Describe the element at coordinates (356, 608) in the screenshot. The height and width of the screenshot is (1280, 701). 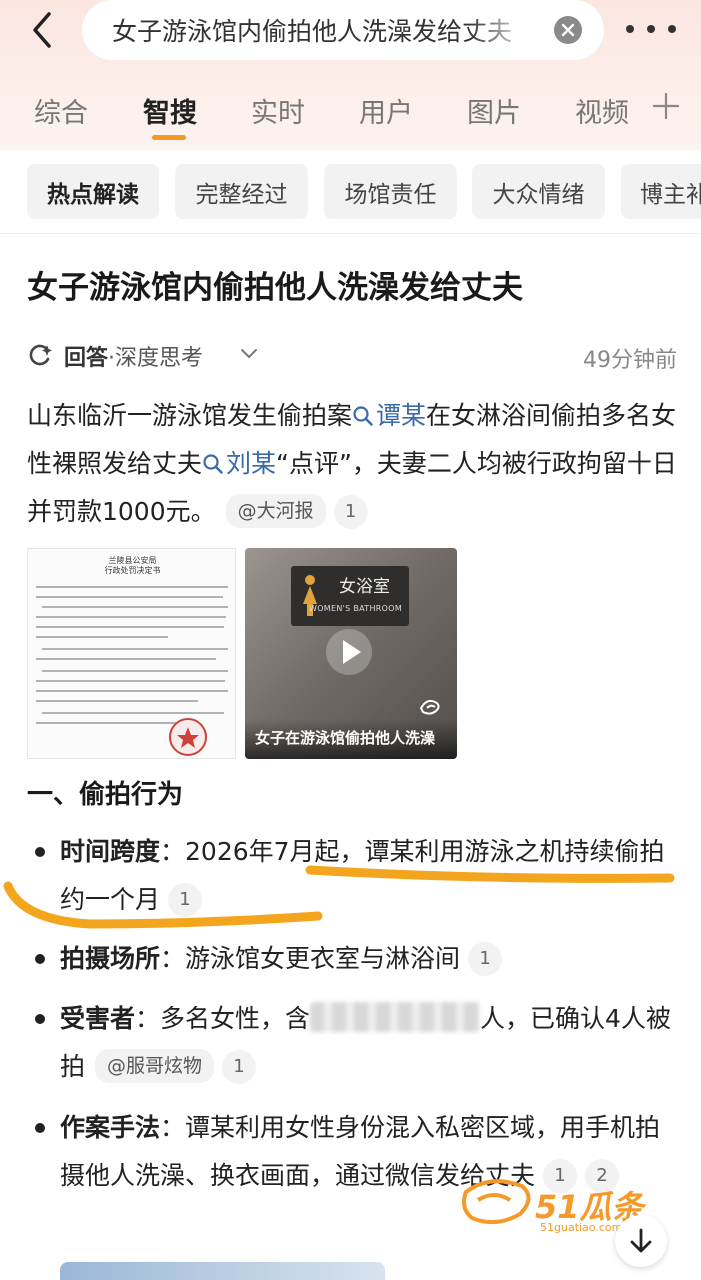
I see `sign-english-text: WOMEN'S BATHROOM` at that location.